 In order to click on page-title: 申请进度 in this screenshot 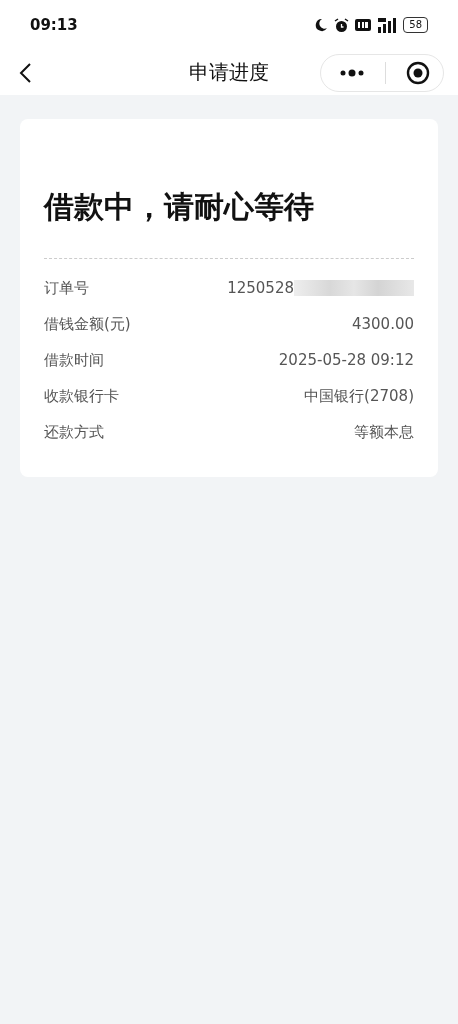, I will do `click(229, 72)`.